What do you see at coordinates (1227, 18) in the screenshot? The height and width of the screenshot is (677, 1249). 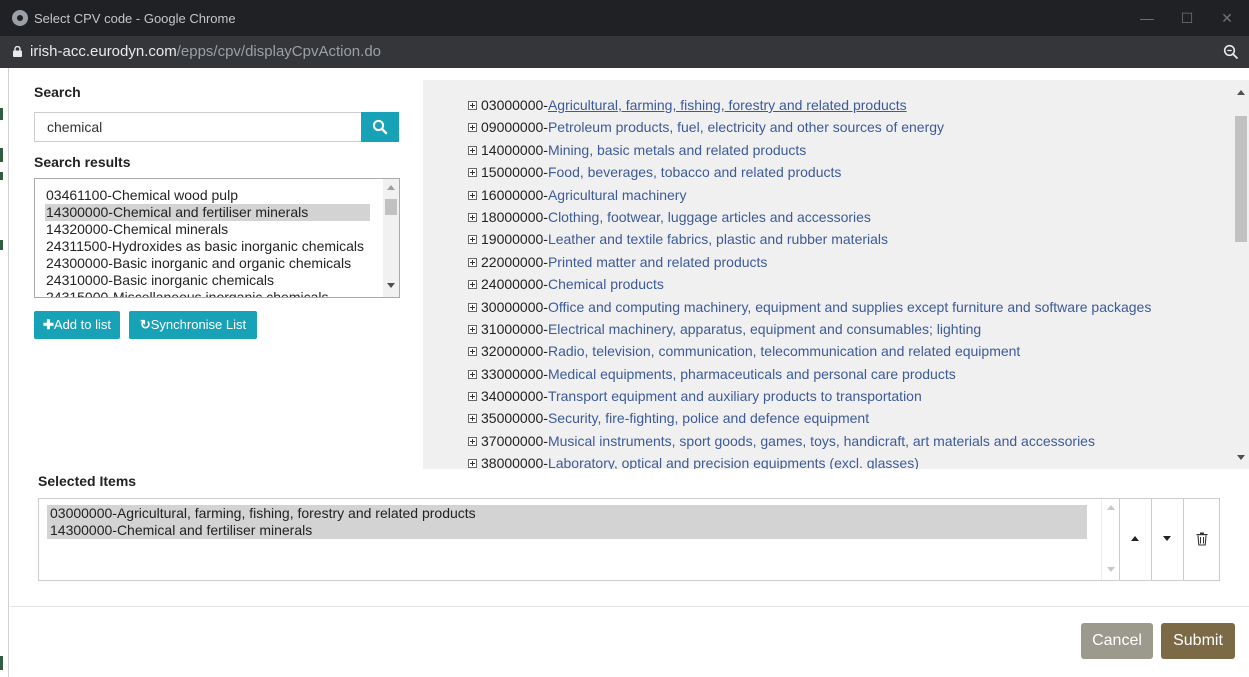 I see `close-icon: ✕` at bounding box center [1227, 18].